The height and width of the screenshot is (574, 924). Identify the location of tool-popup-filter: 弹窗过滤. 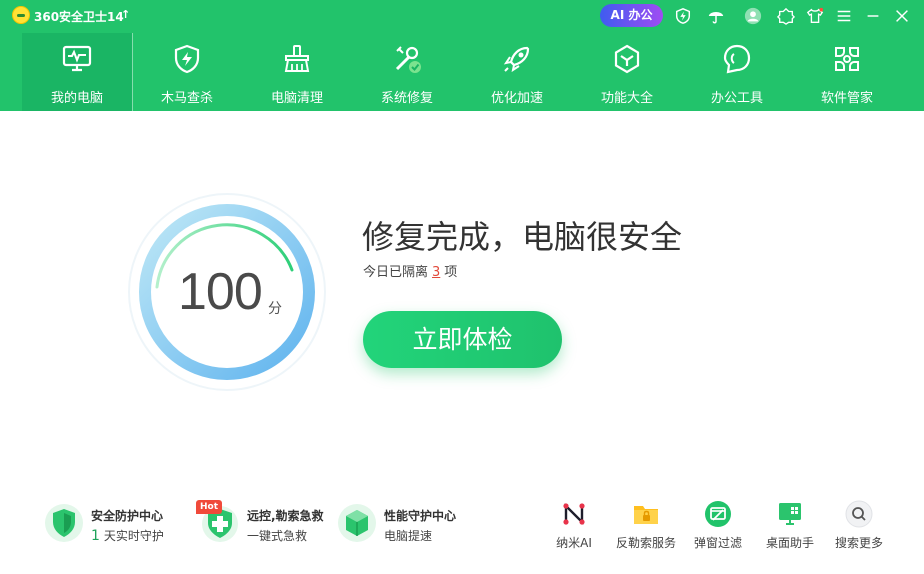
(718, 527).